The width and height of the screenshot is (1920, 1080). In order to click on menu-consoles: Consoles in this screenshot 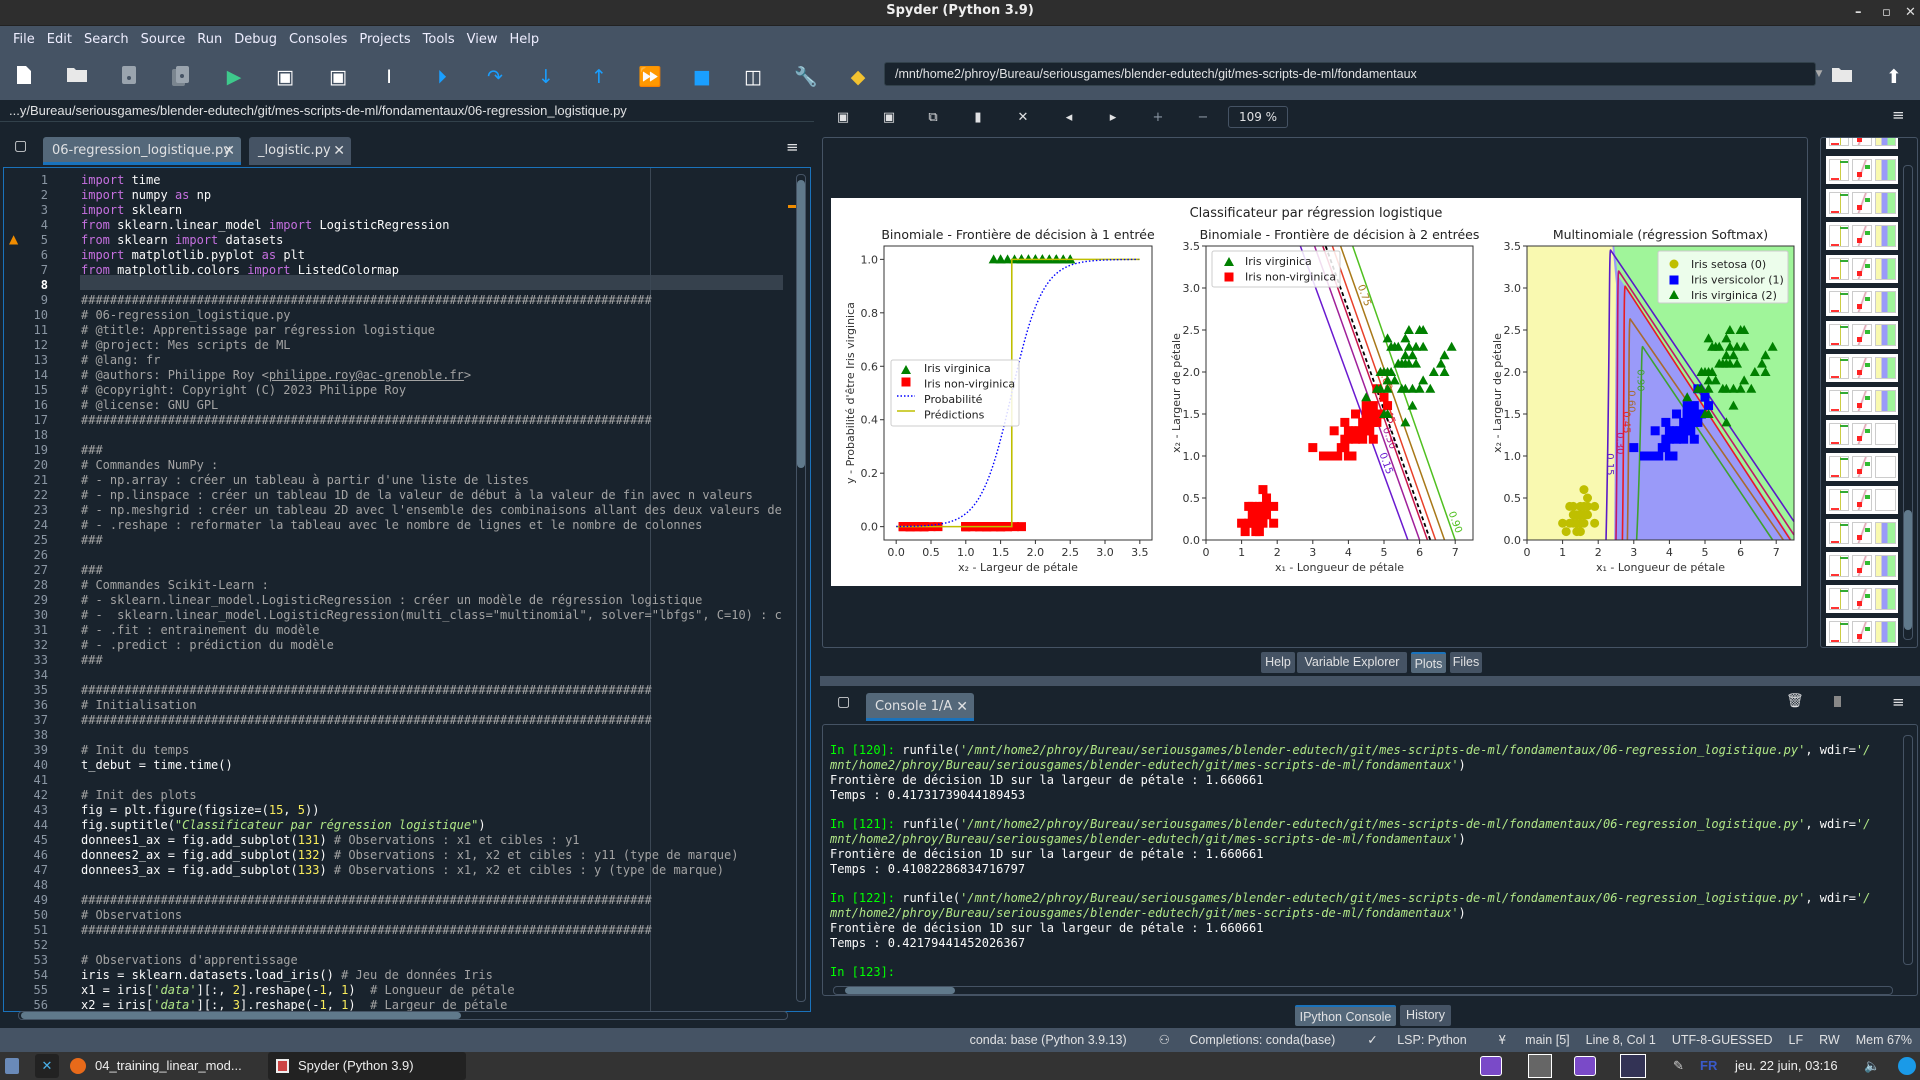, I will do `click(318, 39)`.